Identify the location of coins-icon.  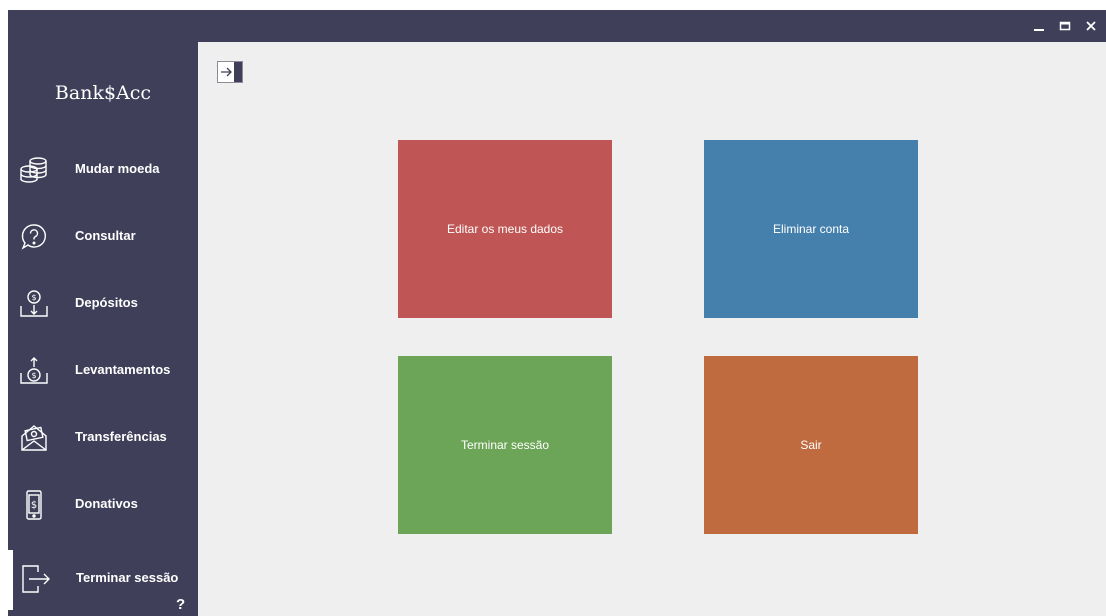
(34, 170).